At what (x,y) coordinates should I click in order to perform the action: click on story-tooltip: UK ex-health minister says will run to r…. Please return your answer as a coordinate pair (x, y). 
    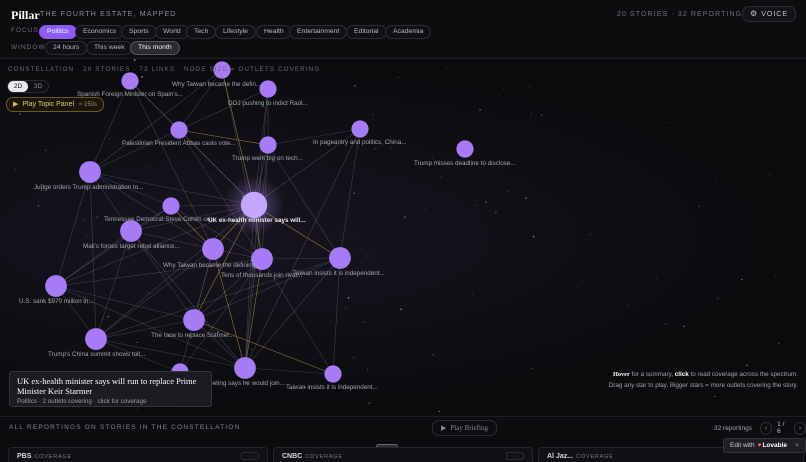
    Looking at the image, I should click on (110, 389).